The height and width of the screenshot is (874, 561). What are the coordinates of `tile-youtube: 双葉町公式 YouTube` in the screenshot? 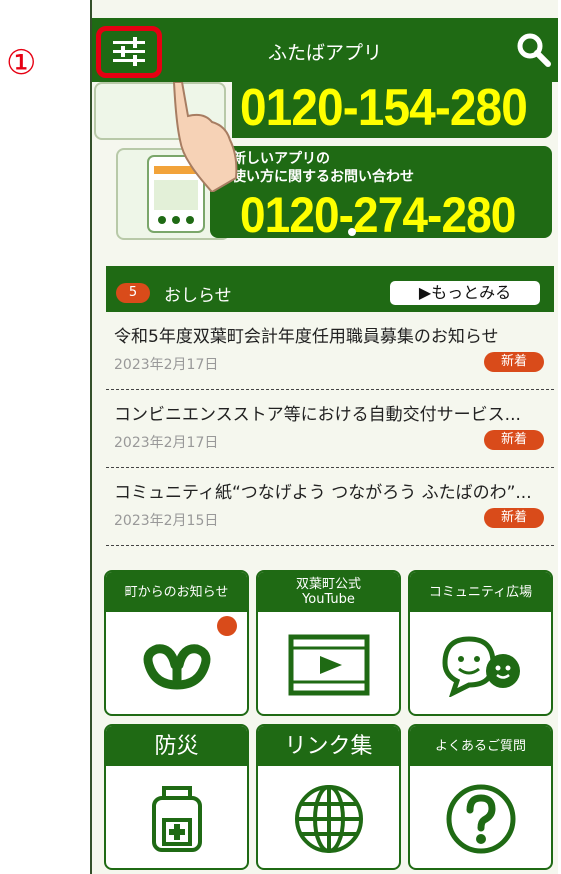 It's located at (328, 643).